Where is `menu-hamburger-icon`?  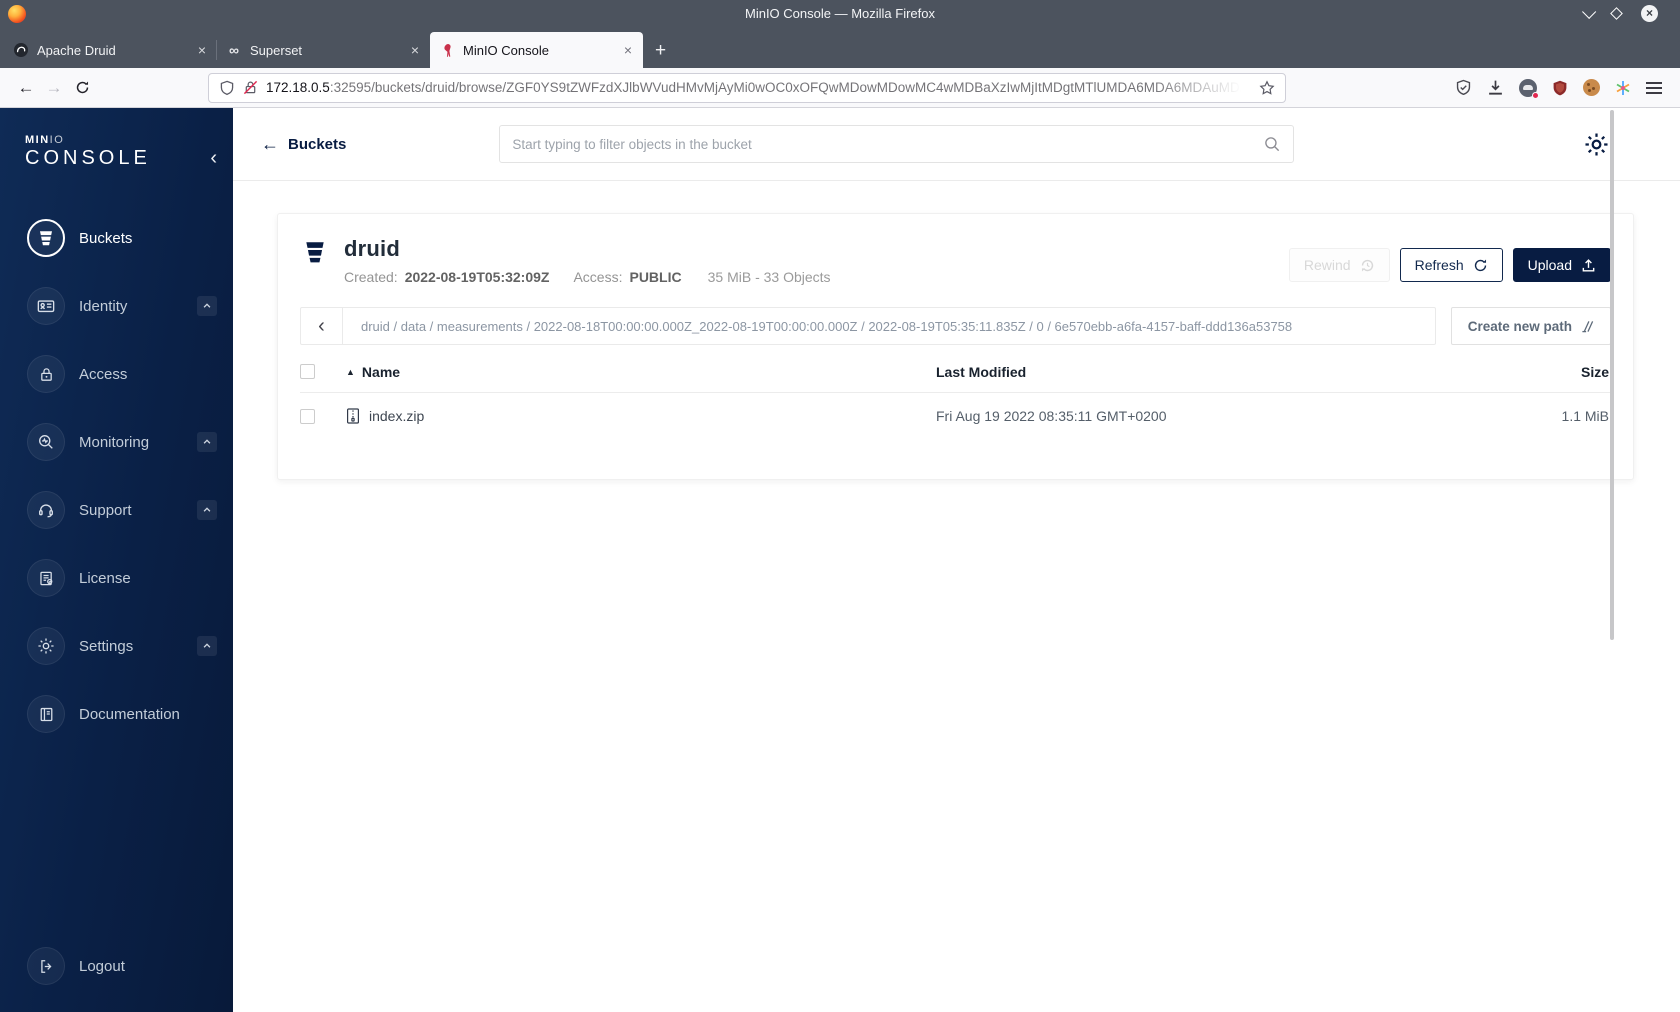 menu-hamburger-icon is located at coordinates (1654, 87).